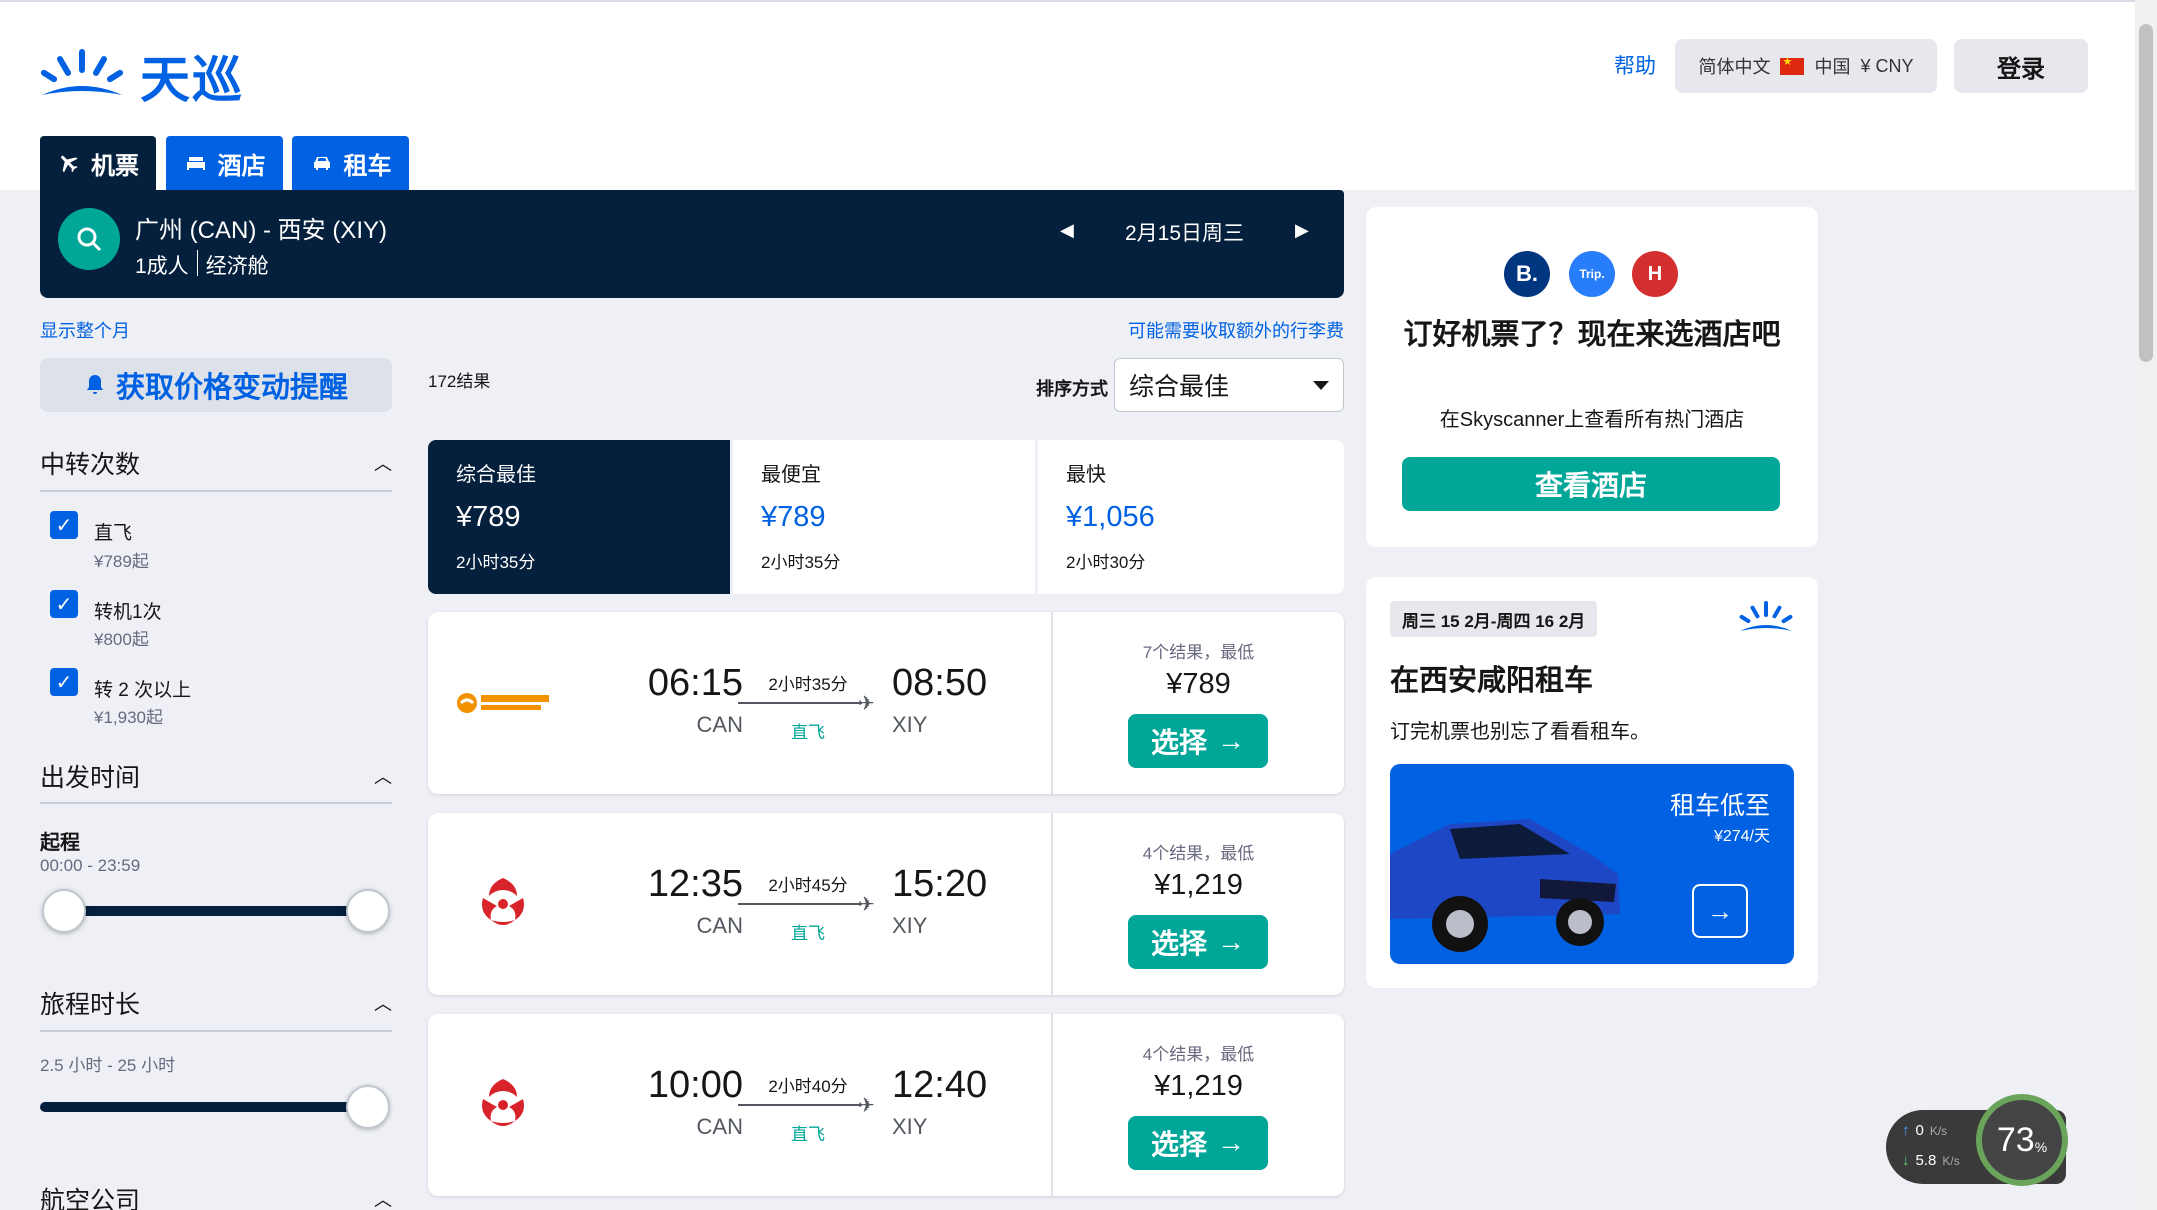 Image resolution: width=2157 pixels, height=1210 pixels. I want to click on memory-usage-gauge: 73 %, so click(2022, 1140).